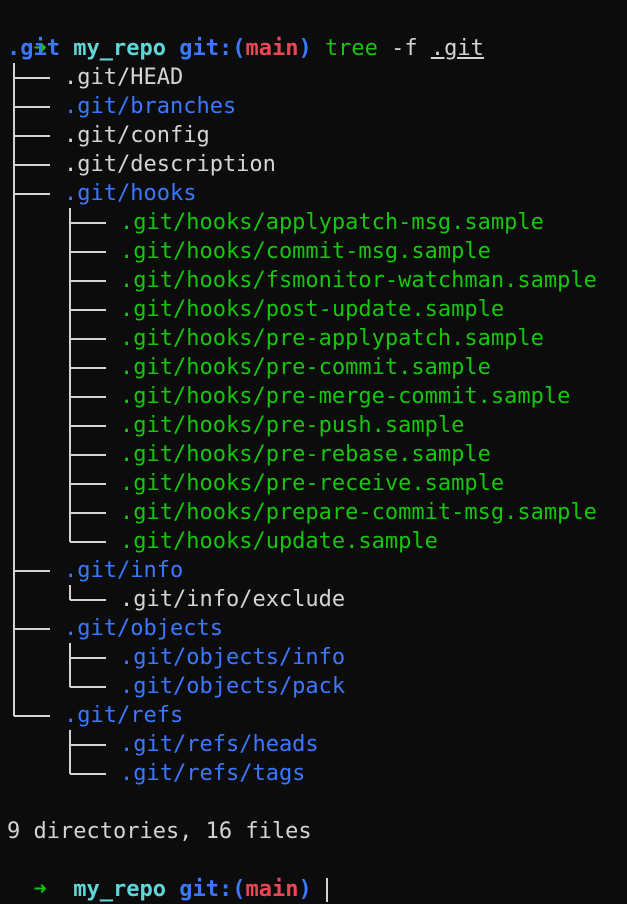 The width and height of the screenshot is (627, 904). I want to click on command-target: .git, so click(457, 48).